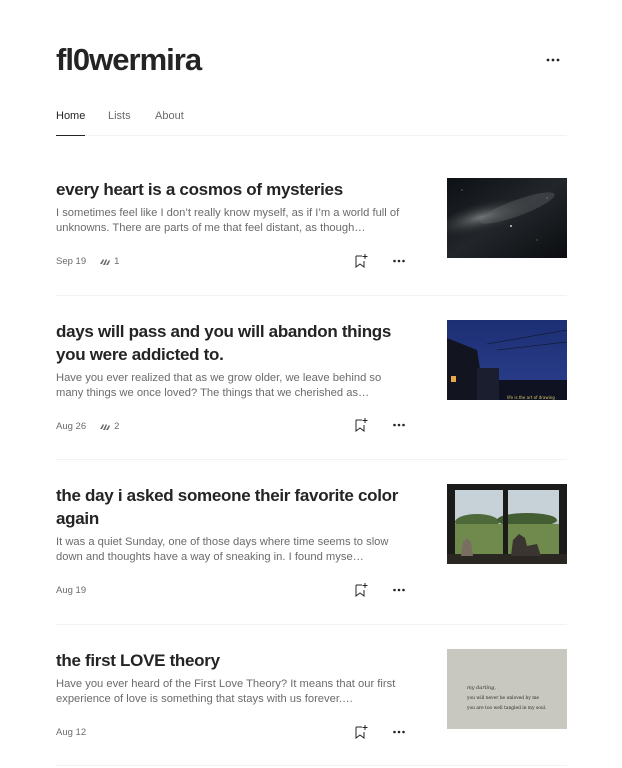 This screenshot has height=768, width=622. Describe the element at coordinates (70, 116) in the screenshot. I see `tab-home: Home` at that location.